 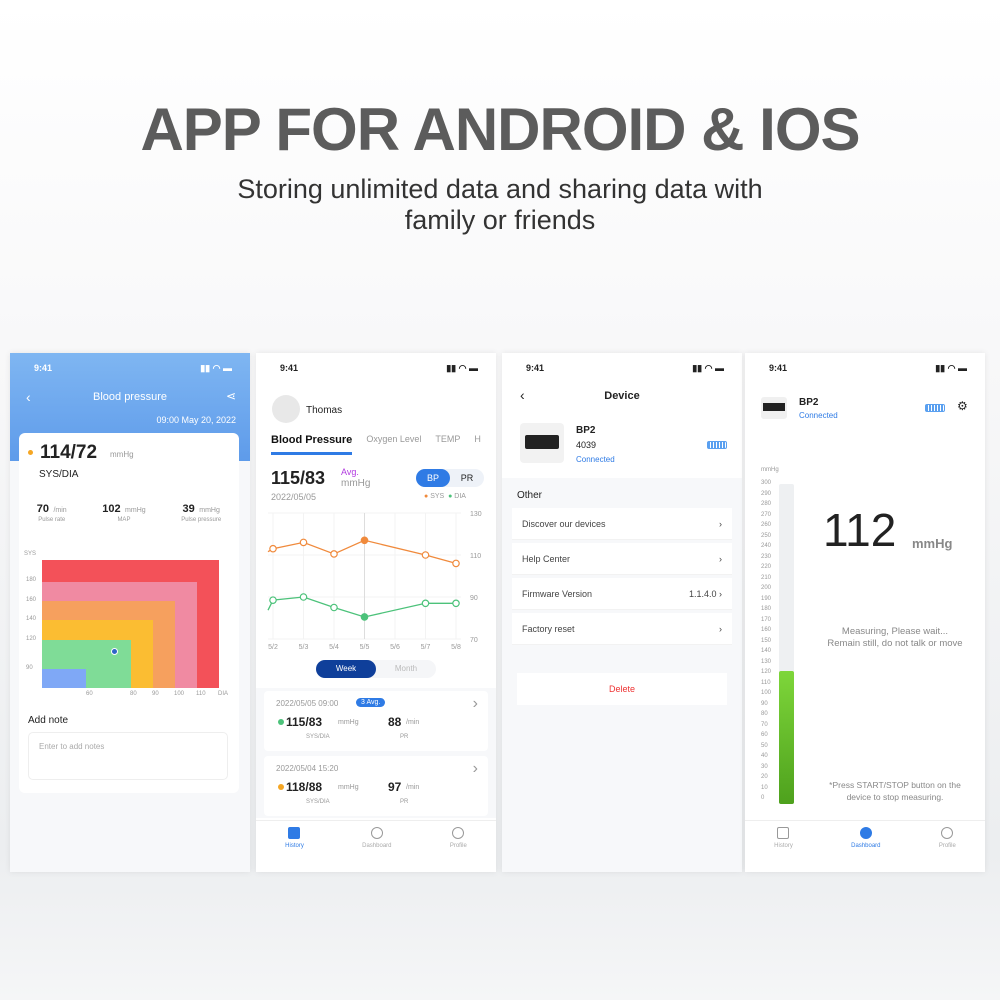 I want to click on message-line: Remain still, do not talk or move, so click(x=895, y=643).